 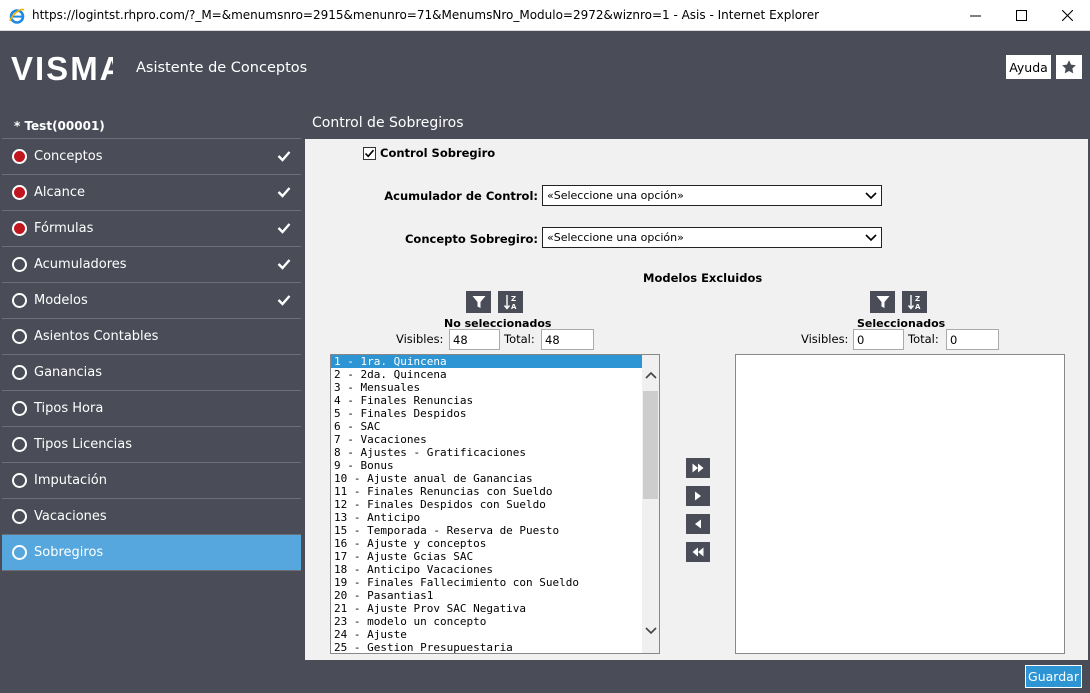 What do you see at coordinates (60, 192) in the screenshot?
I see `sidebar-item-label: Alcance` at bounding box center [60, 192].